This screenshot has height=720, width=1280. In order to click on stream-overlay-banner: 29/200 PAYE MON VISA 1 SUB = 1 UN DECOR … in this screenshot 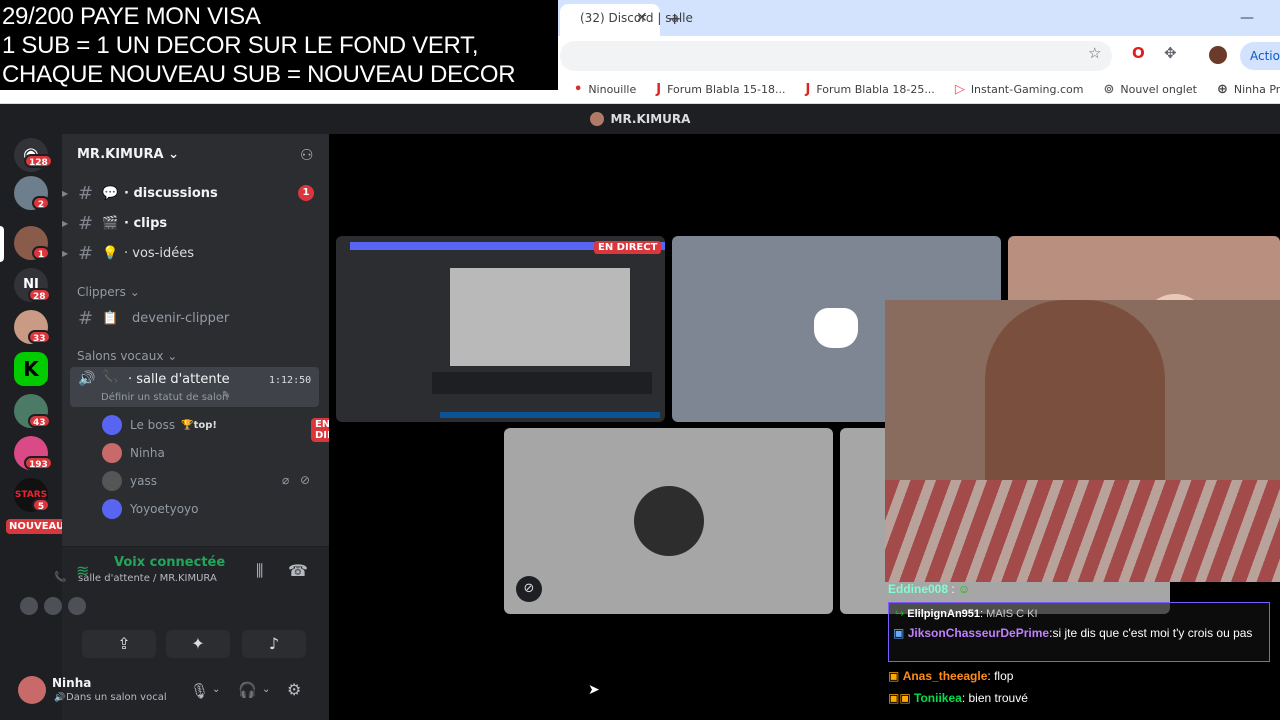, I will do `click(279, 45)`.